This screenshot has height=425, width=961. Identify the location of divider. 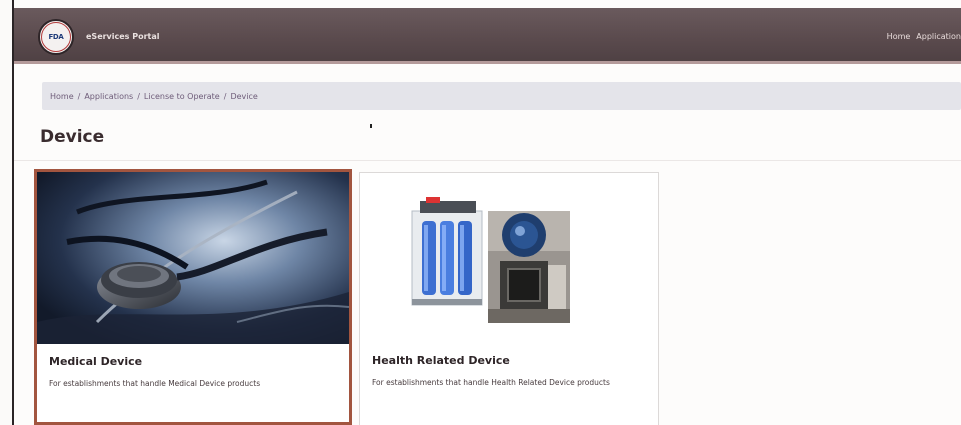
(487, 160).